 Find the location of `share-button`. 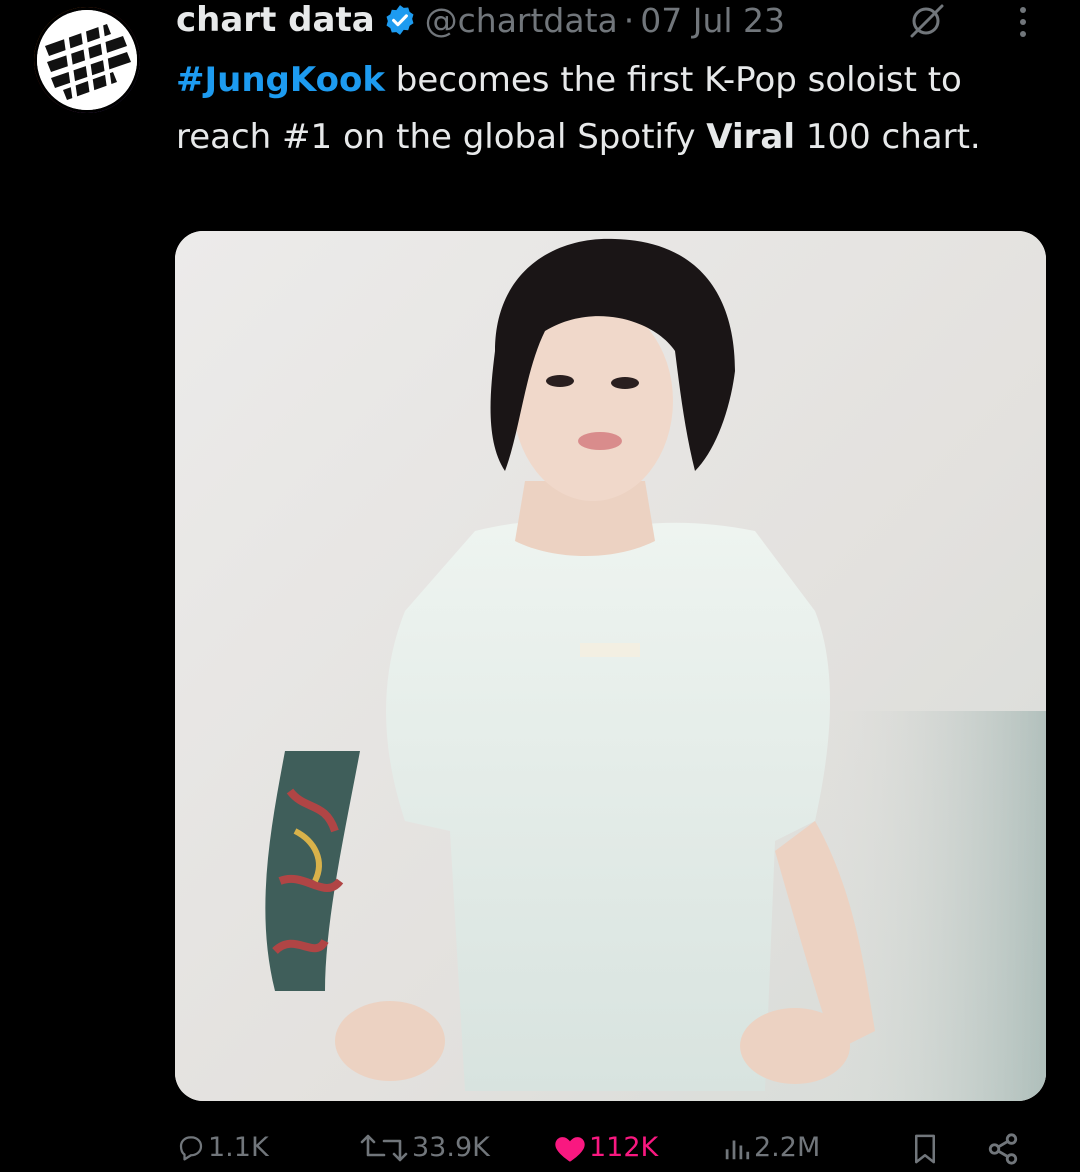

share-button is located at coordinates (1003, 1149).